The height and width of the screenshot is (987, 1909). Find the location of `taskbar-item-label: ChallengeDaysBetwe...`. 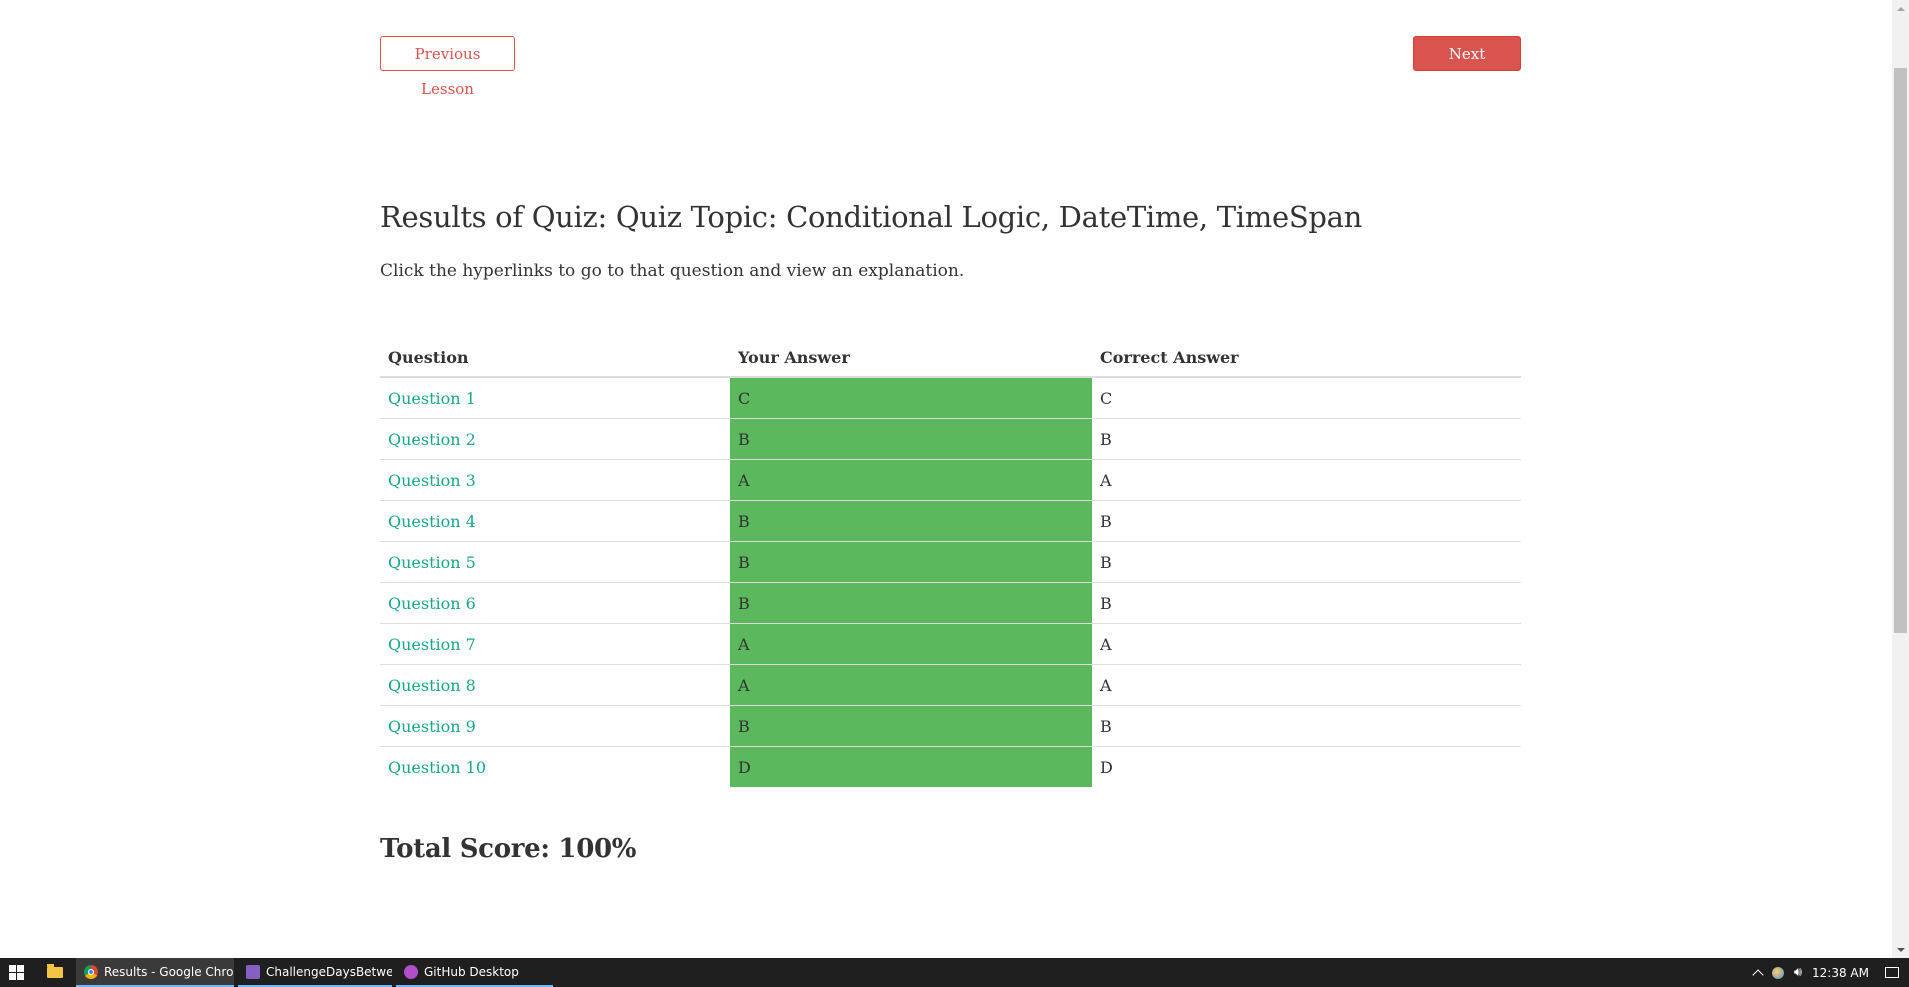

taskbar-item-label: ChallengeDaysBetwe... is located at coordinates (329, 971).